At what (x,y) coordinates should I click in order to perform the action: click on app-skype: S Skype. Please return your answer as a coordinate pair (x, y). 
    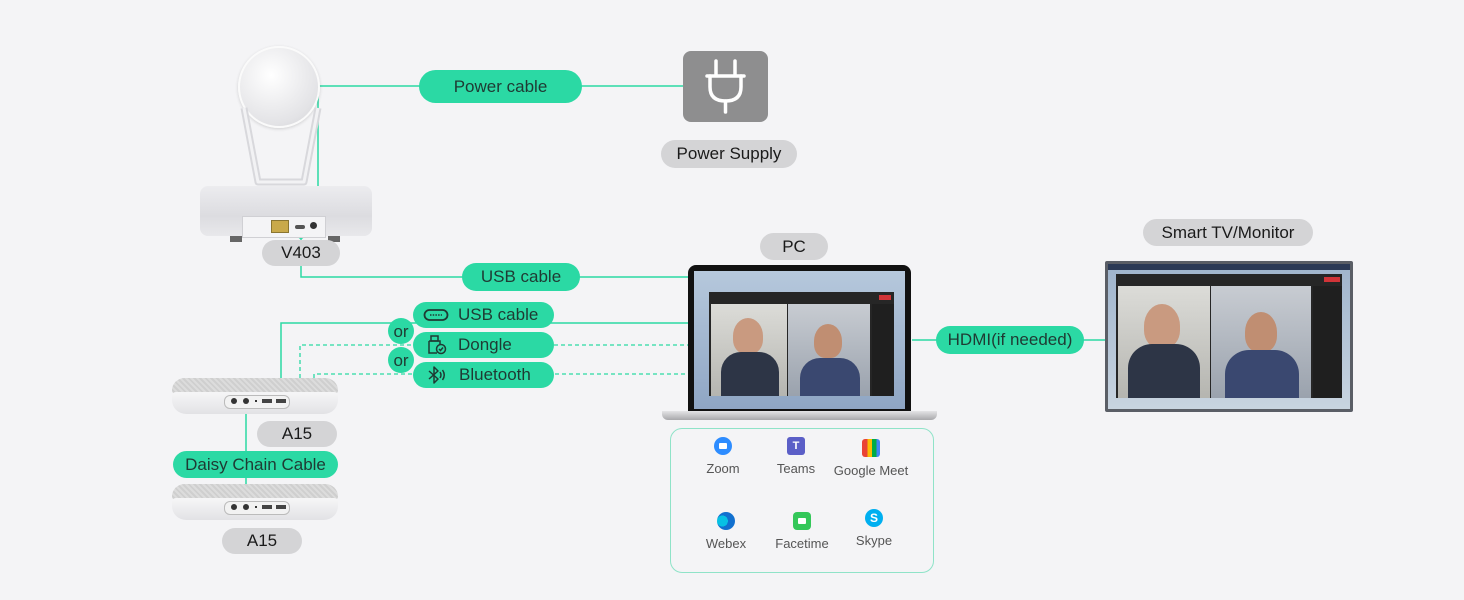
    Looking at the image, I should click on (874, 528).